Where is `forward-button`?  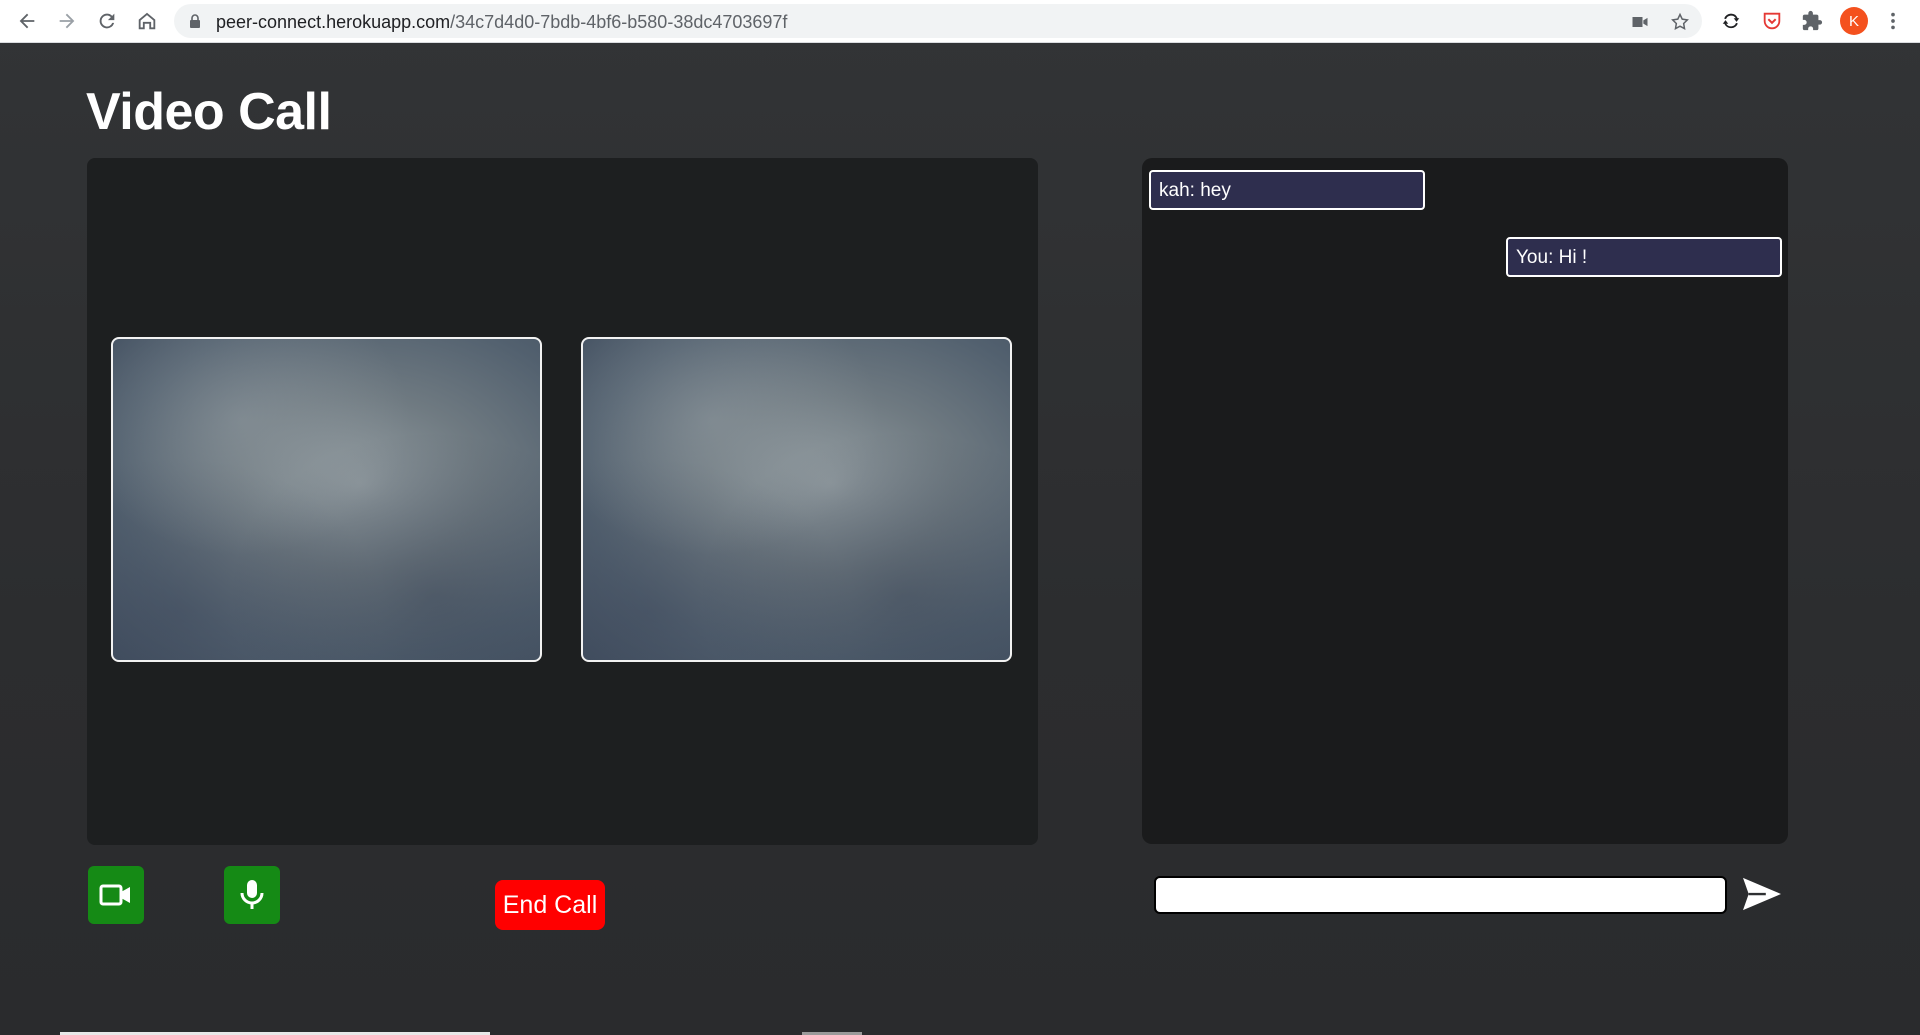 forward-button is located at coordinates (67, 21).